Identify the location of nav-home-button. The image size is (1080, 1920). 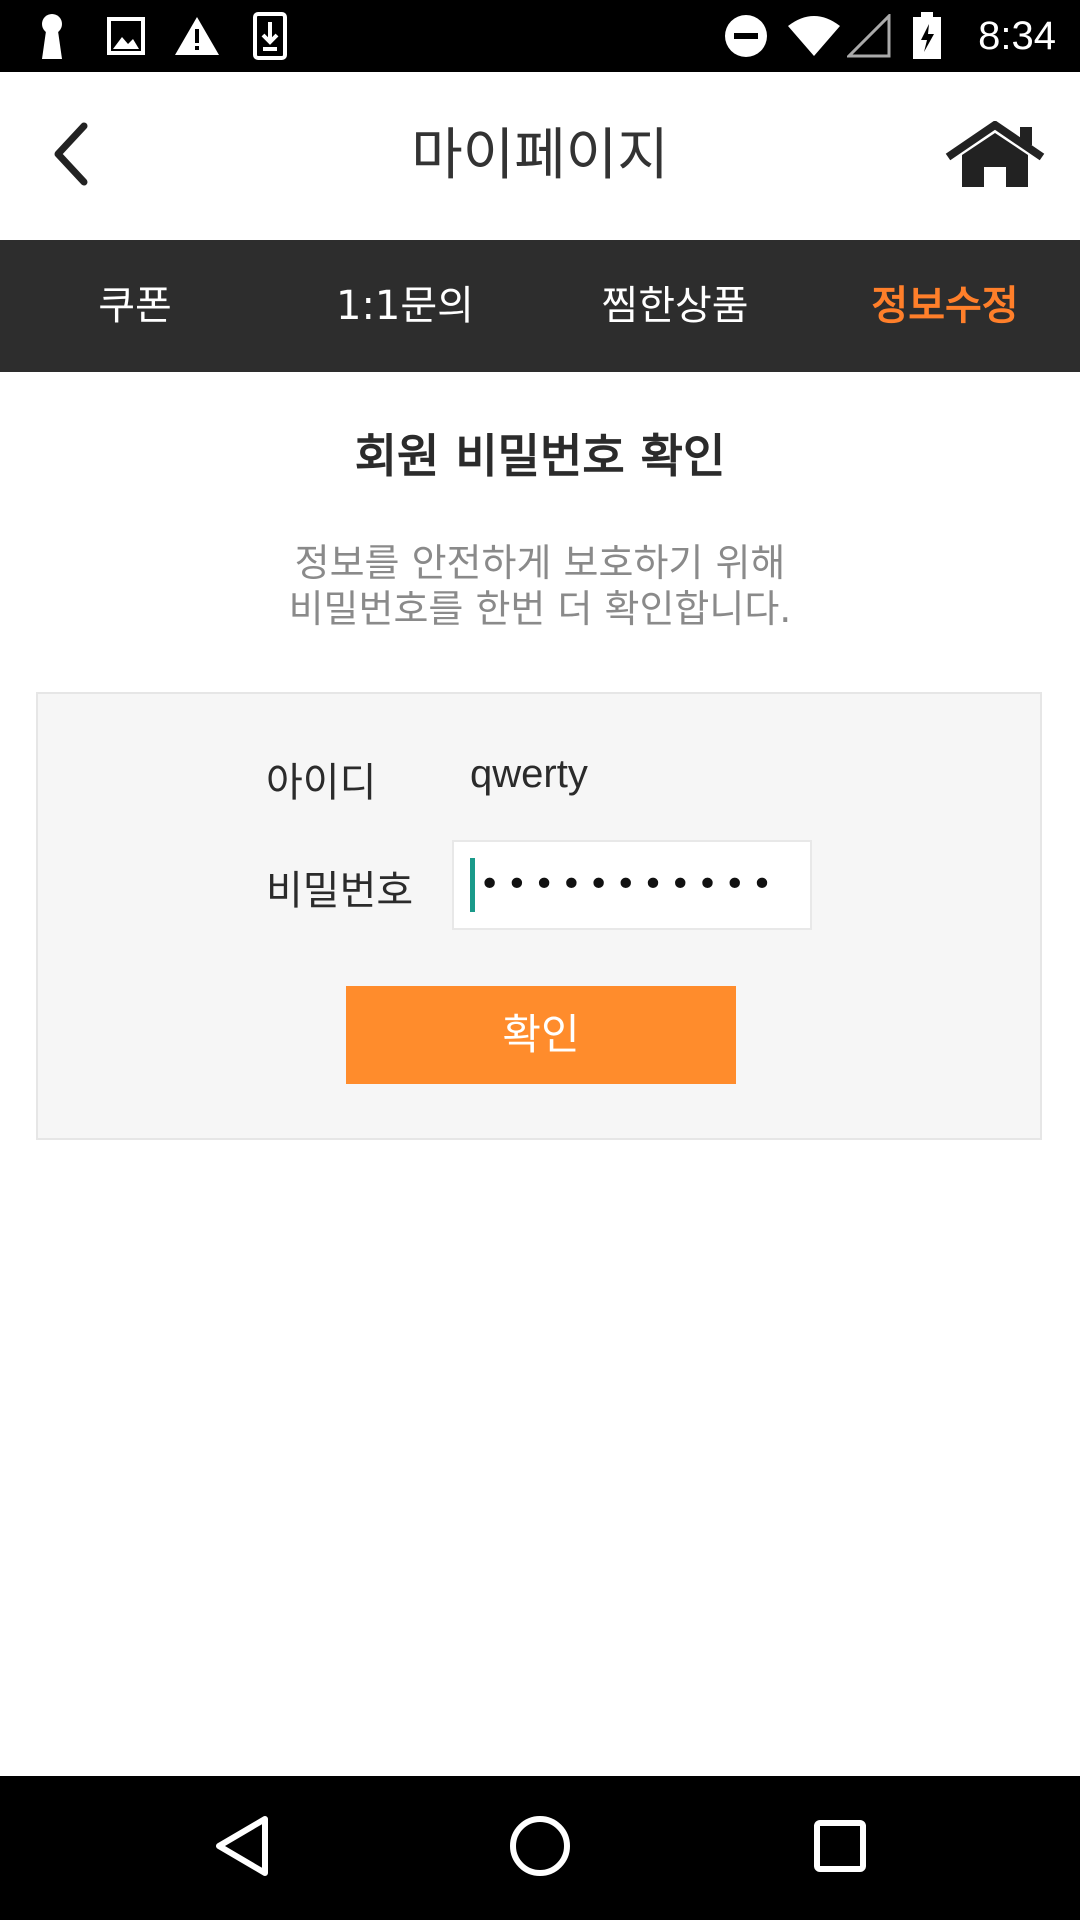
(540, 1848).